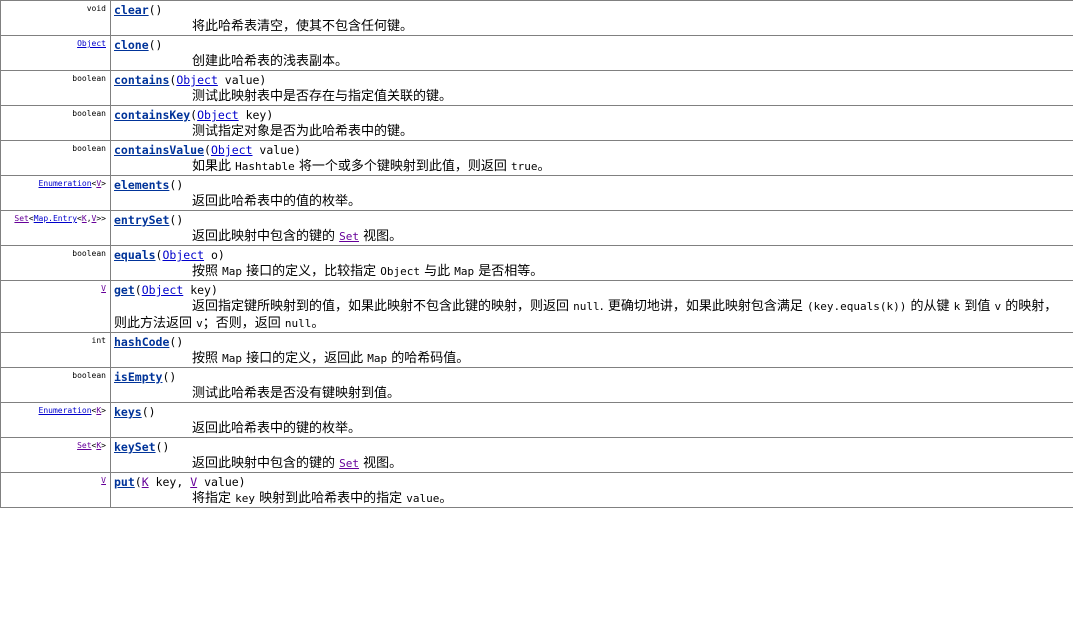  I want to click on method-params: (Object o), so click(190, 255).